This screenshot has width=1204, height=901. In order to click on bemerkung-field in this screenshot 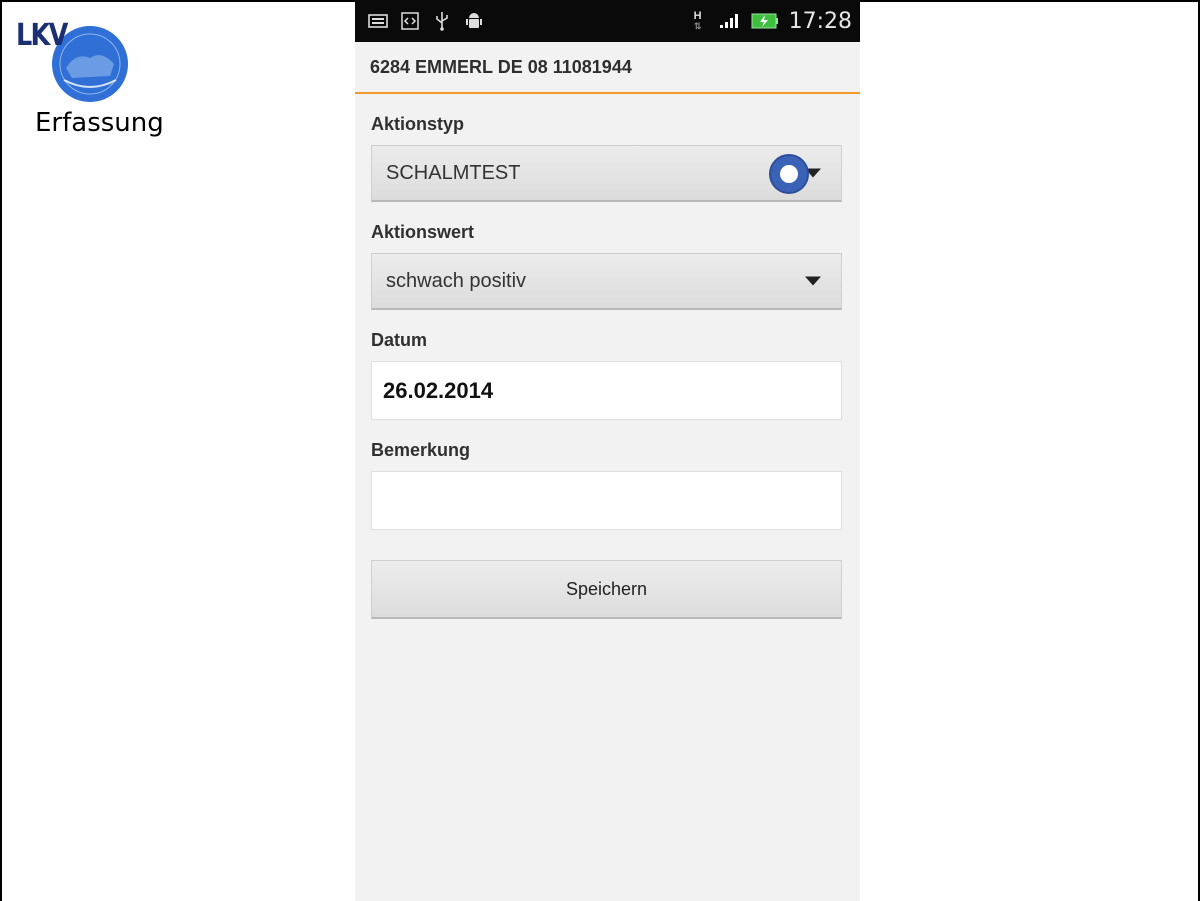, I will do `click(606, 500)`.